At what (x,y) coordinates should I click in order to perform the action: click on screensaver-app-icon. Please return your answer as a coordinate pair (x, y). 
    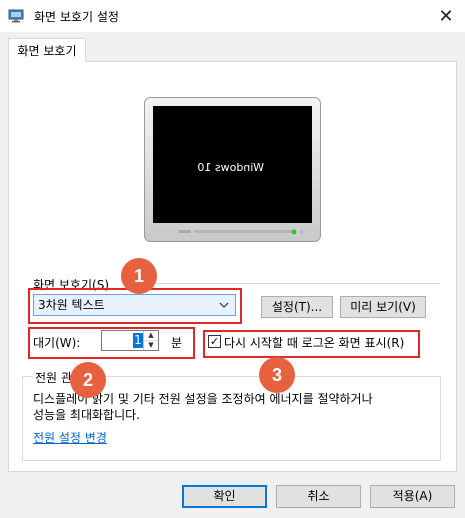
    Looking at the image, I should click on (16, 16).